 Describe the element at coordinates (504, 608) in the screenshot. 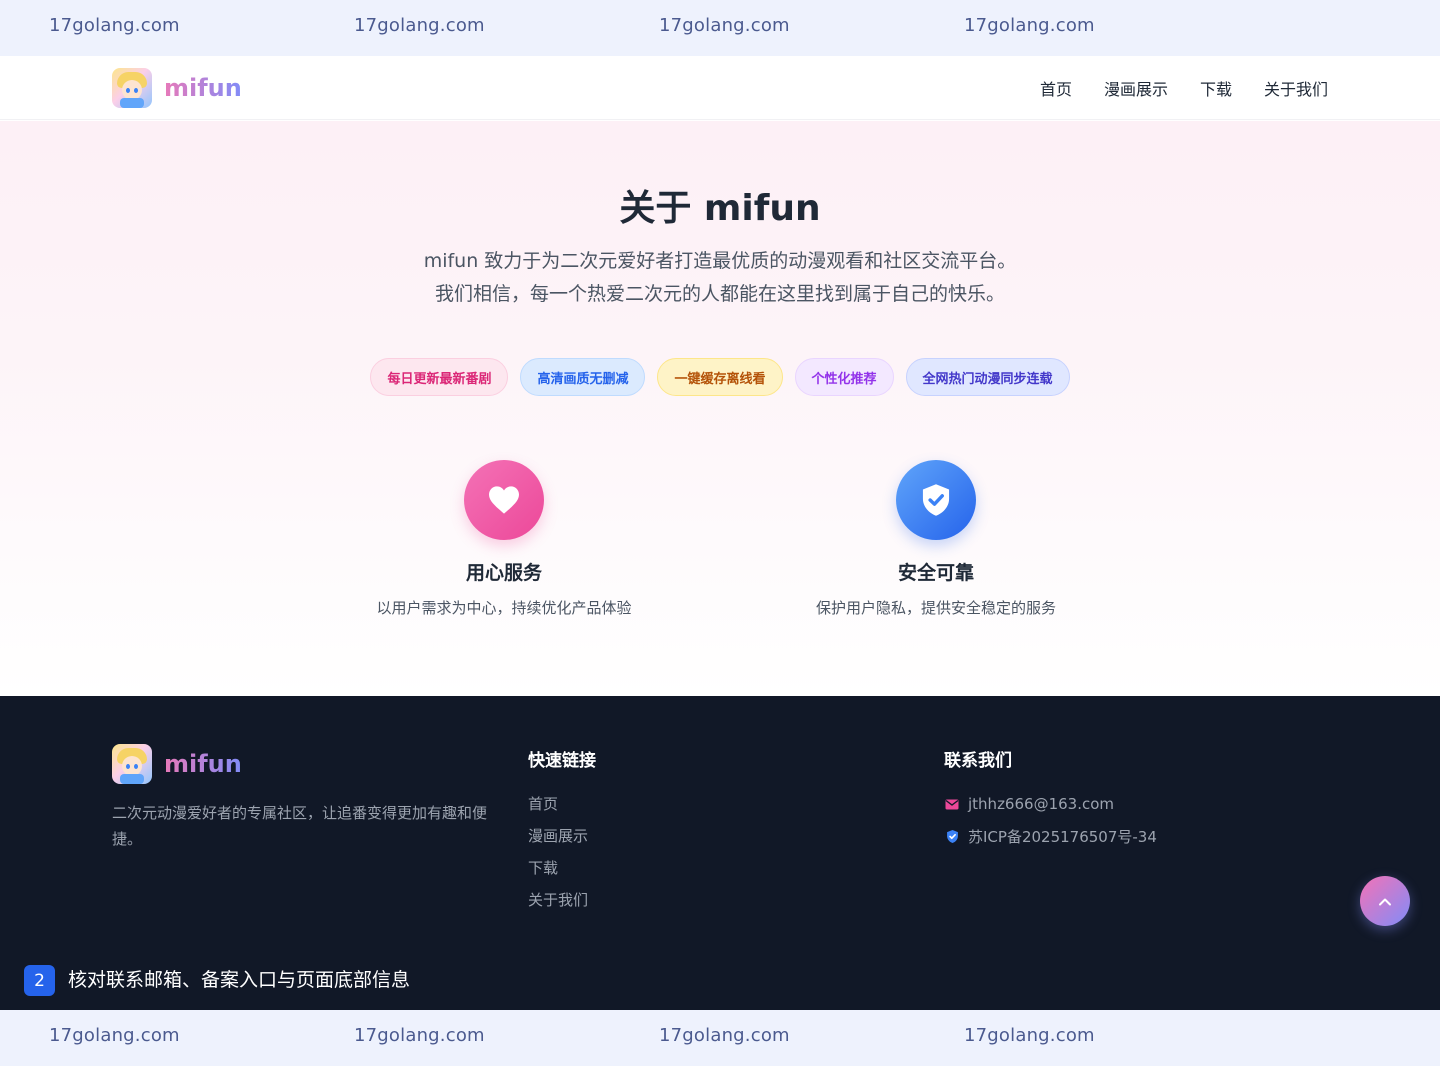

I see `feature-desc: 以用户需求为中心，持续优化产品体验` at that location.